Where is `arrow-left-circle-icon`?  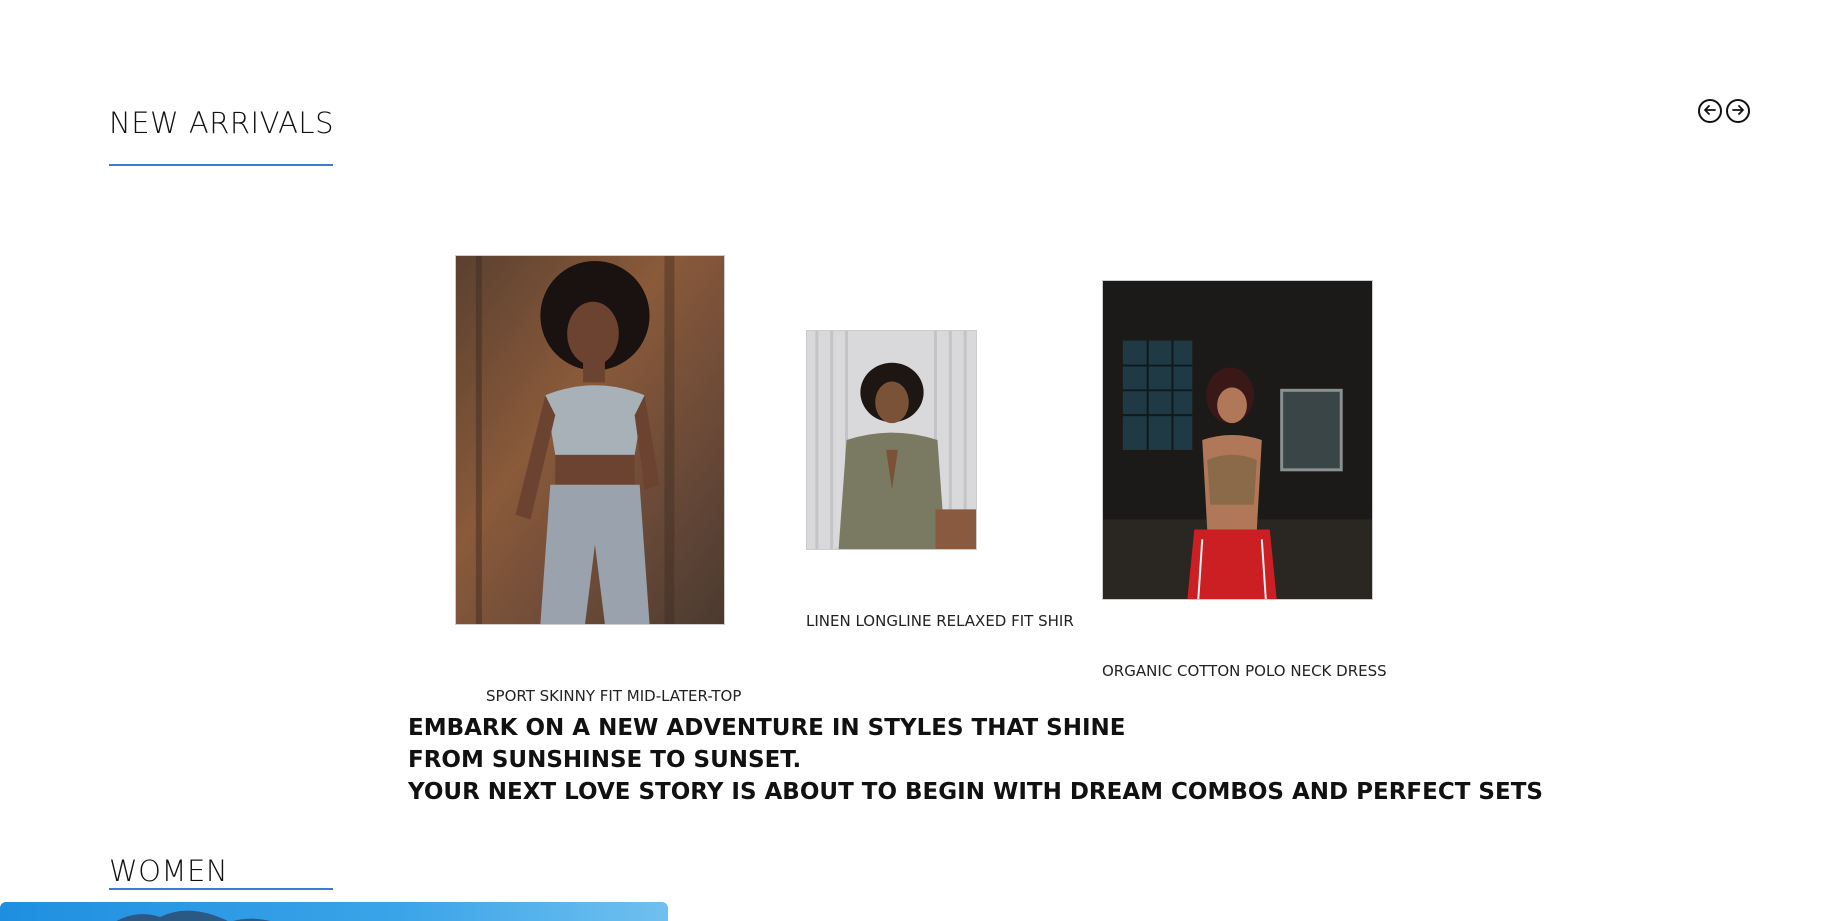 arrow-left-circle-icon is located at coordinates (1710, 111).